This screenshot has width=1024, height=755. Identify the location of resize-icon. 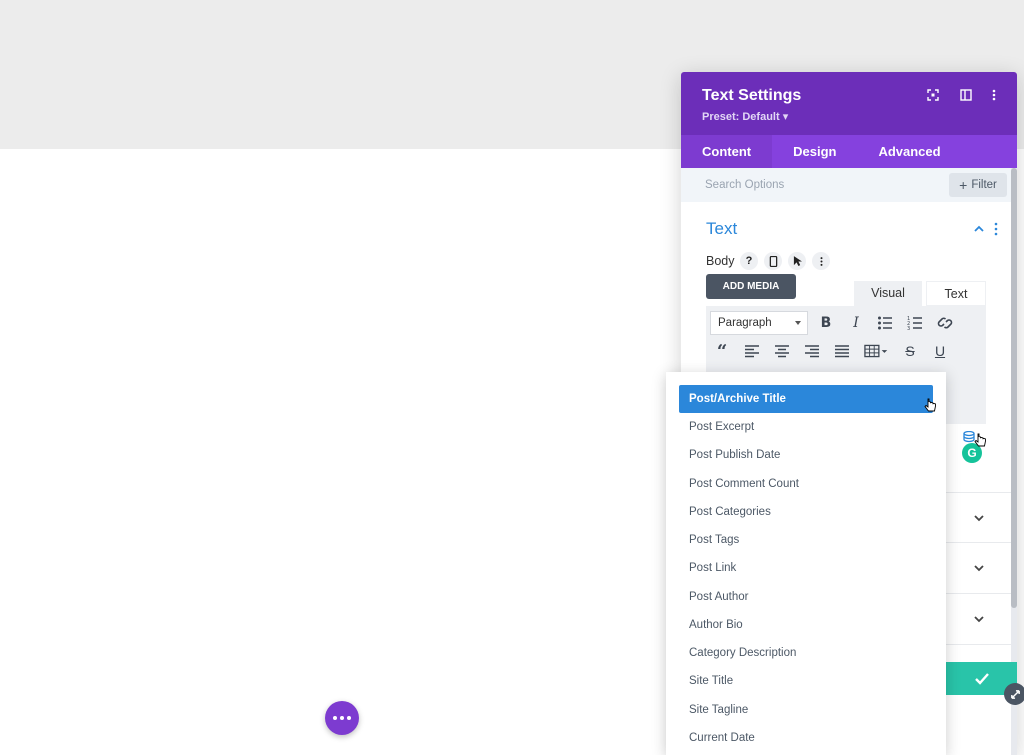
(1015, 694).